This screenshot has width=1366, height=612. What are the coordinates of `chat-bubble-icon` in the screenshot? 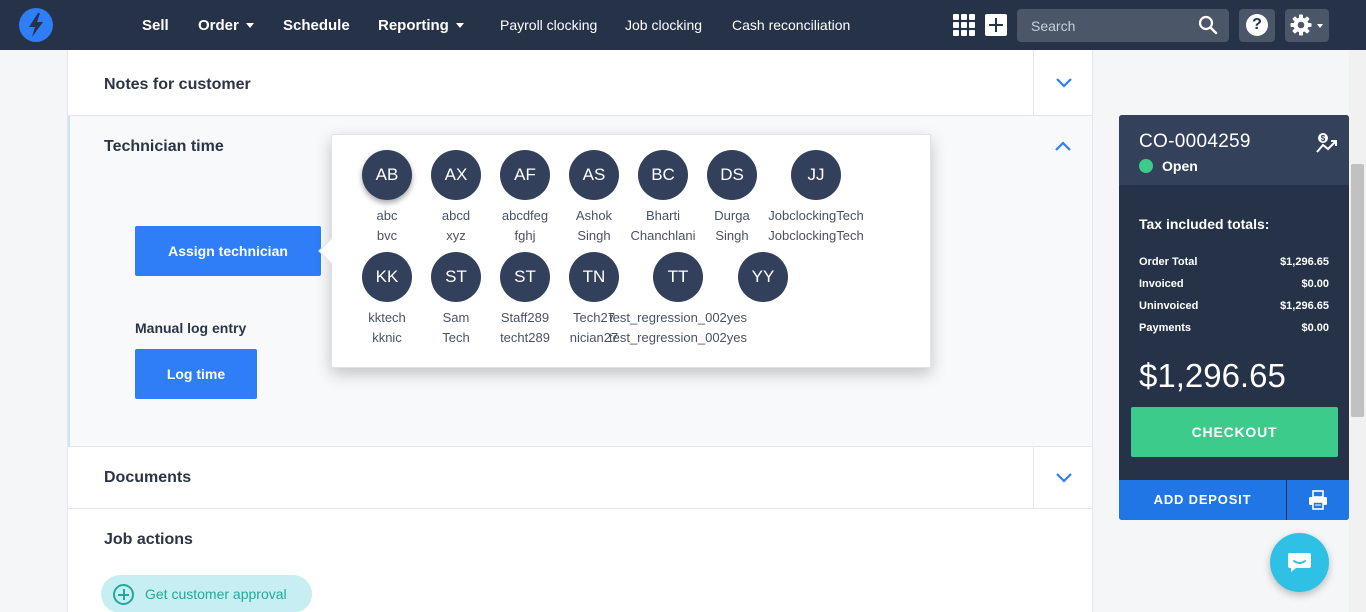 It's located at (1299, 562).